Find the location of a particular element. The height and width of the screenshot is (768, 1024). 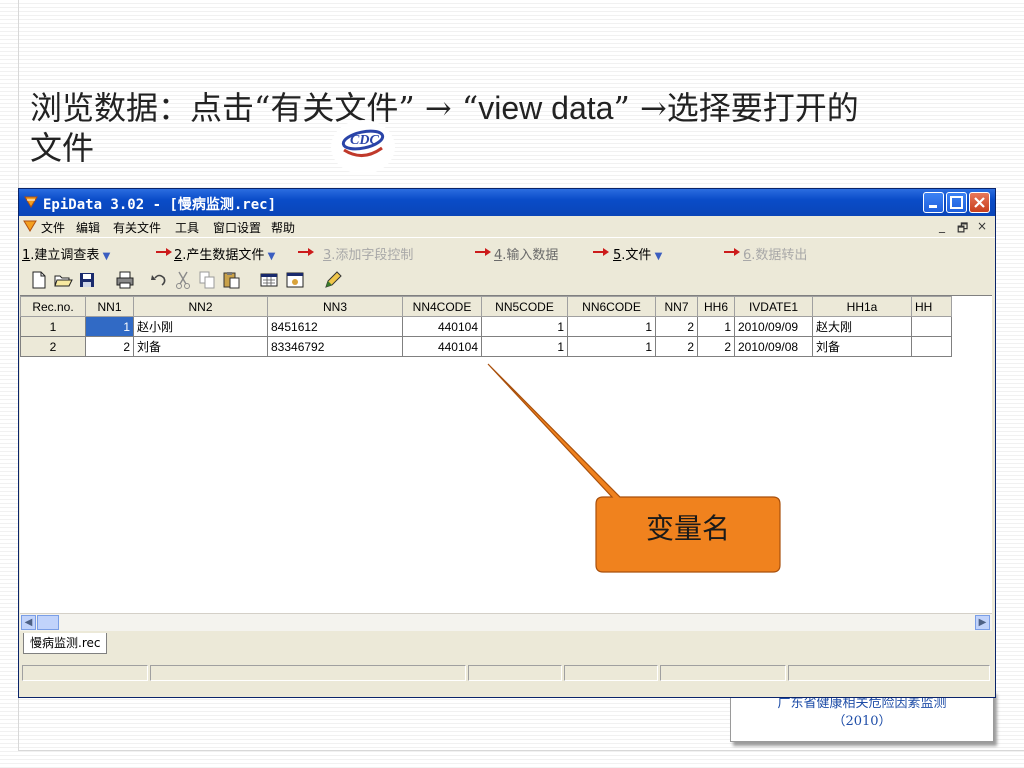

column-header-recno: Rec.no. is located at coordinates (53, 306).